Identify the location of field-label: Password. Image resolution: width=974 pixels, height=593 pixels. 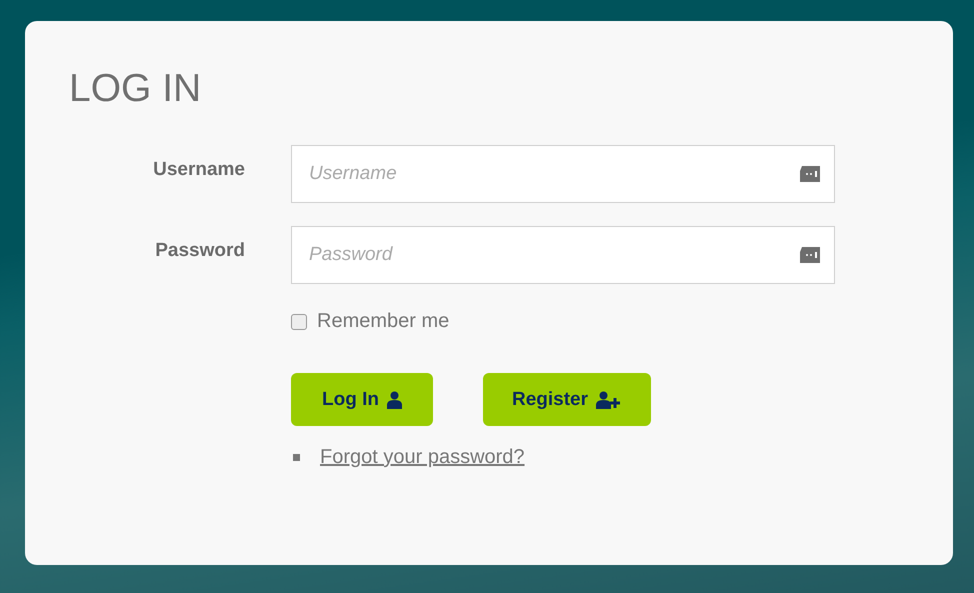
(199, 251).